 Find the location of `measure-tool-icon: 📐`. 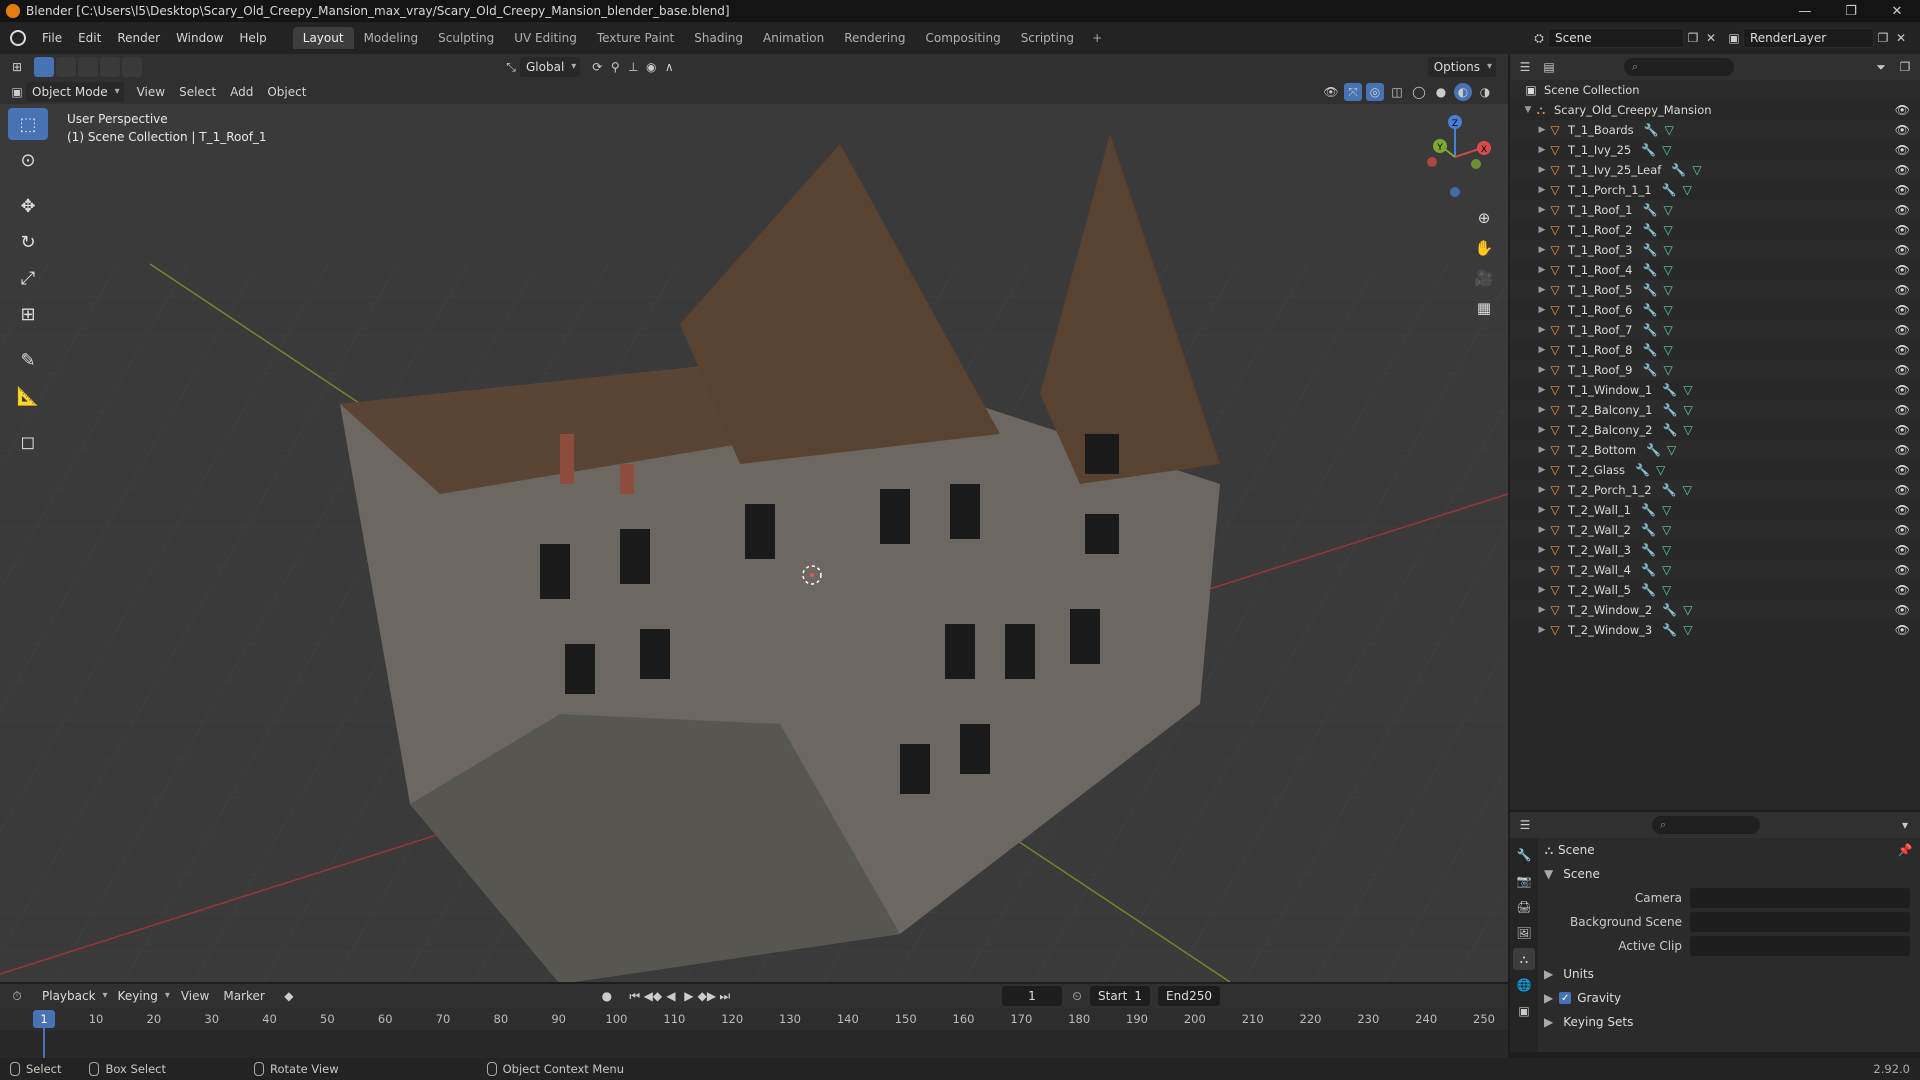

measure-tool-icon: 📐 is located at coordinates (28, 396).